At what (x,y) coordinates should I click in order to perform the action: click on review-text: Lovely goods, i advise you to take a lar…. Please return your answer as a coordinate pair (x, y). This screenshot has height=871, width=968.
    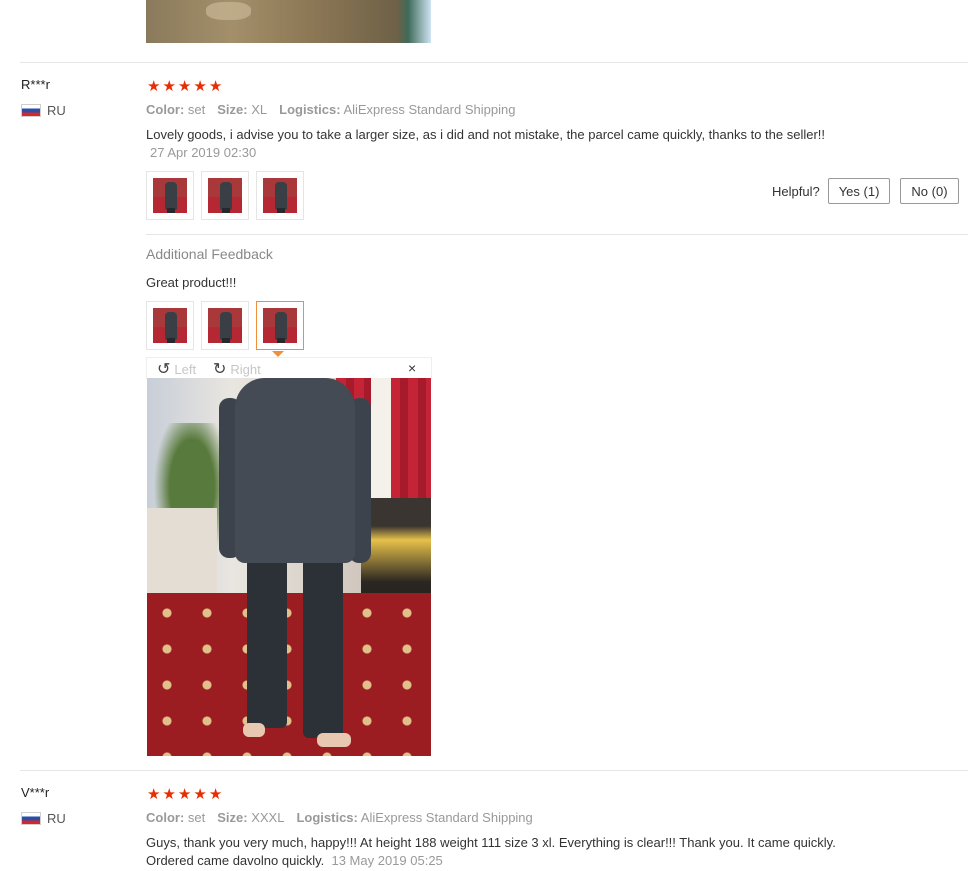
    Looking at the image, I should click on (486, 134).